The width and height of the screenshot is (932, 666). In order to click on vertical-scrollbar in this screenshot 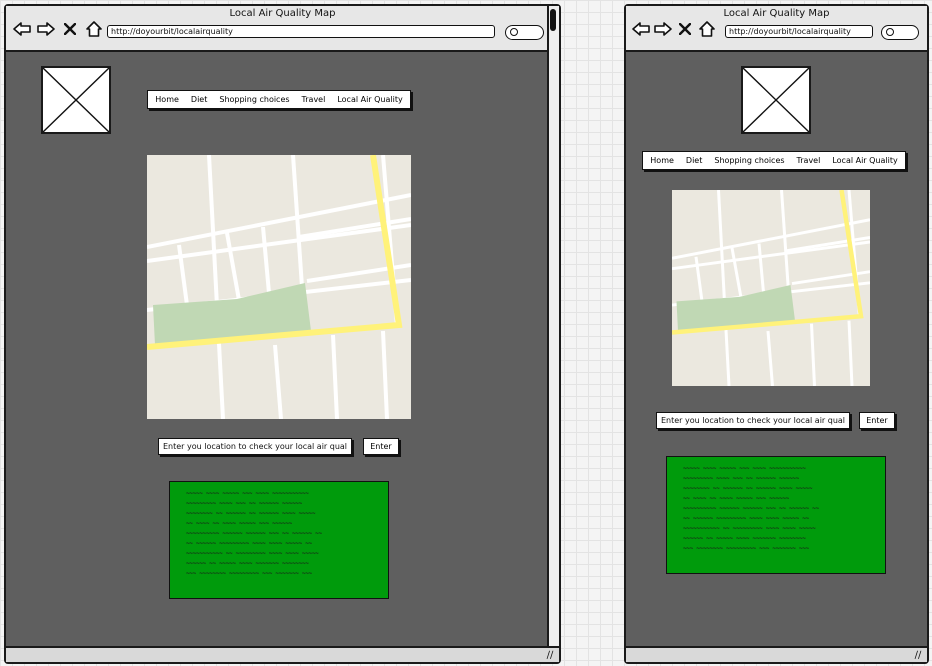, I will do `click(553, 334)`.